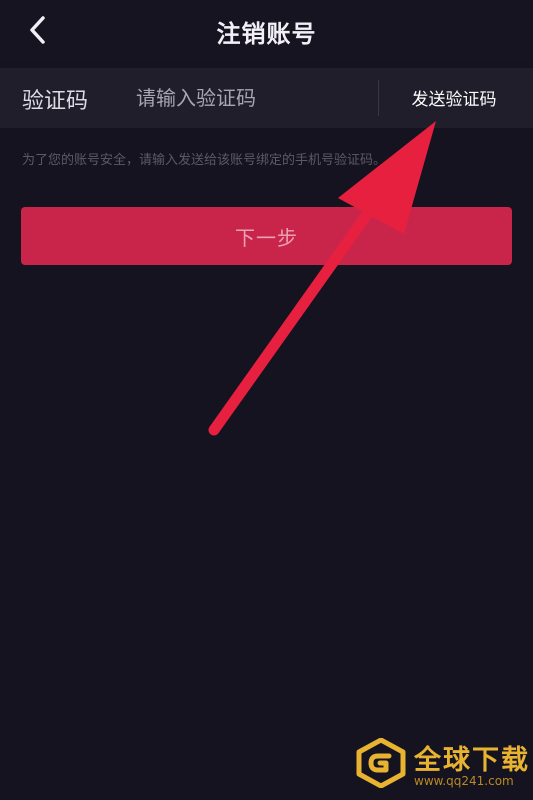  Describe the element at coordinates (454, 100) in the screenshot. I see `send-code-button: 发送验证码` at that location.